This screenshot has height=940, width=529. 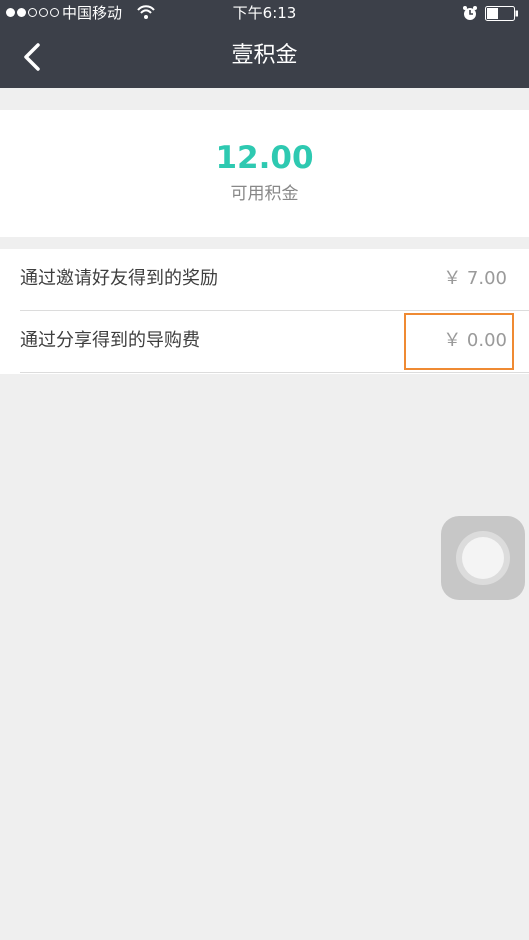 I want to click on balance-card: 12.00 可用积金, so click(x=264, y=173).